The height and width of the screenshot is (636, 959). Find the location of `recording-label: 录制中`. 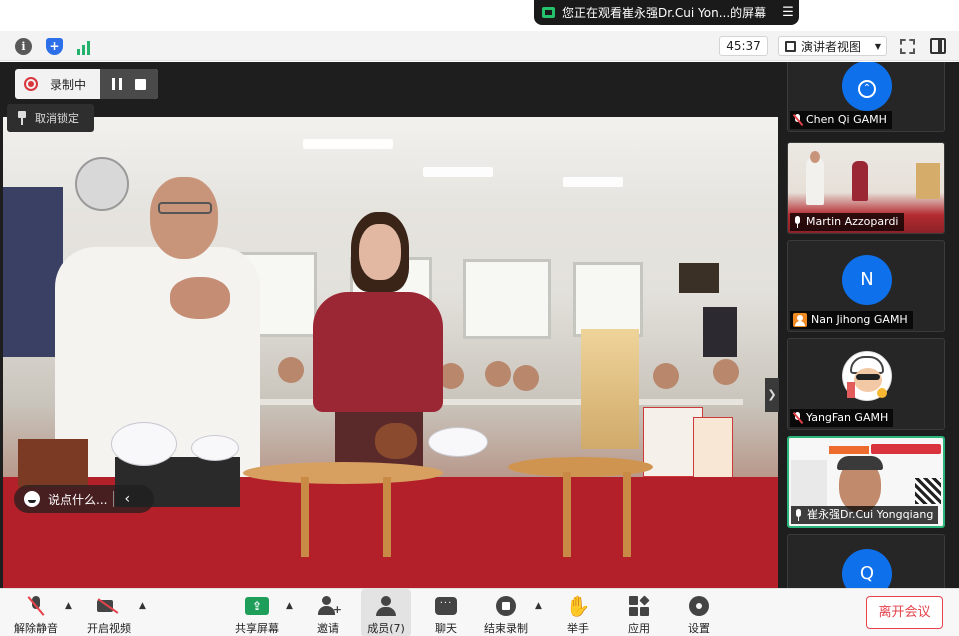

recording-label: 录制中 is located at coordinates (68, 84).